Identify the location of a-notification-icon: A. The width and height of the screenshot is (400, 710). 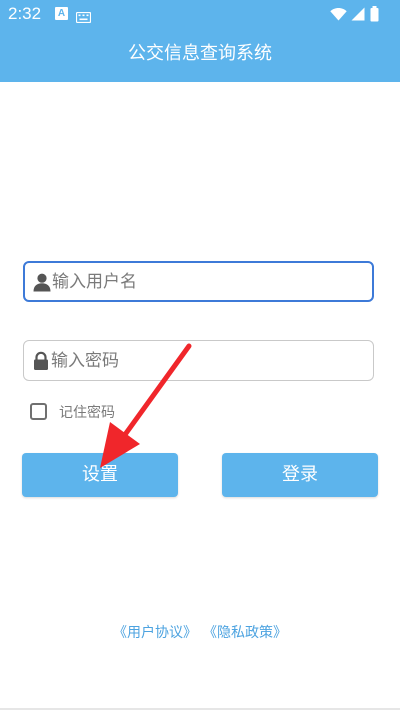
(61, 13).